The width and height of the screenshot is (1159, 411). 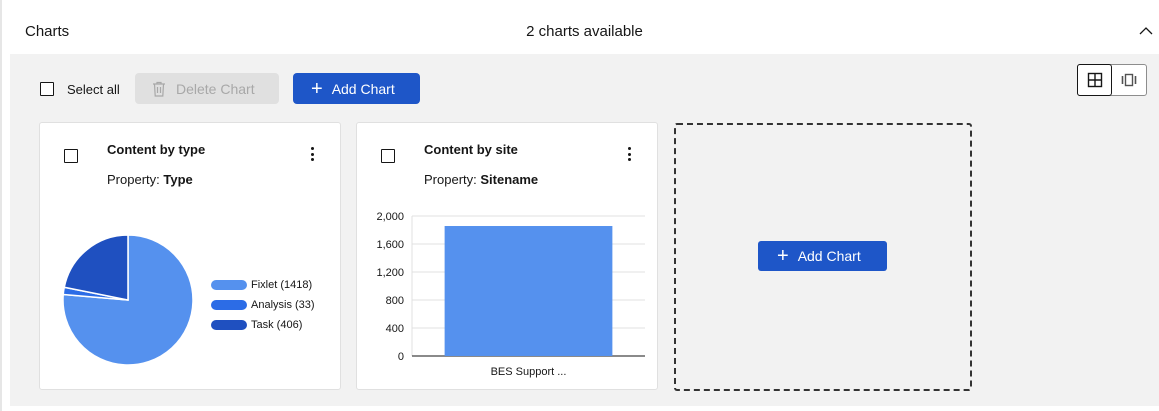 I want to click on pie-legend: Fixlet (1418) Analysis (33) Task (406), so click(x=263, y=305).